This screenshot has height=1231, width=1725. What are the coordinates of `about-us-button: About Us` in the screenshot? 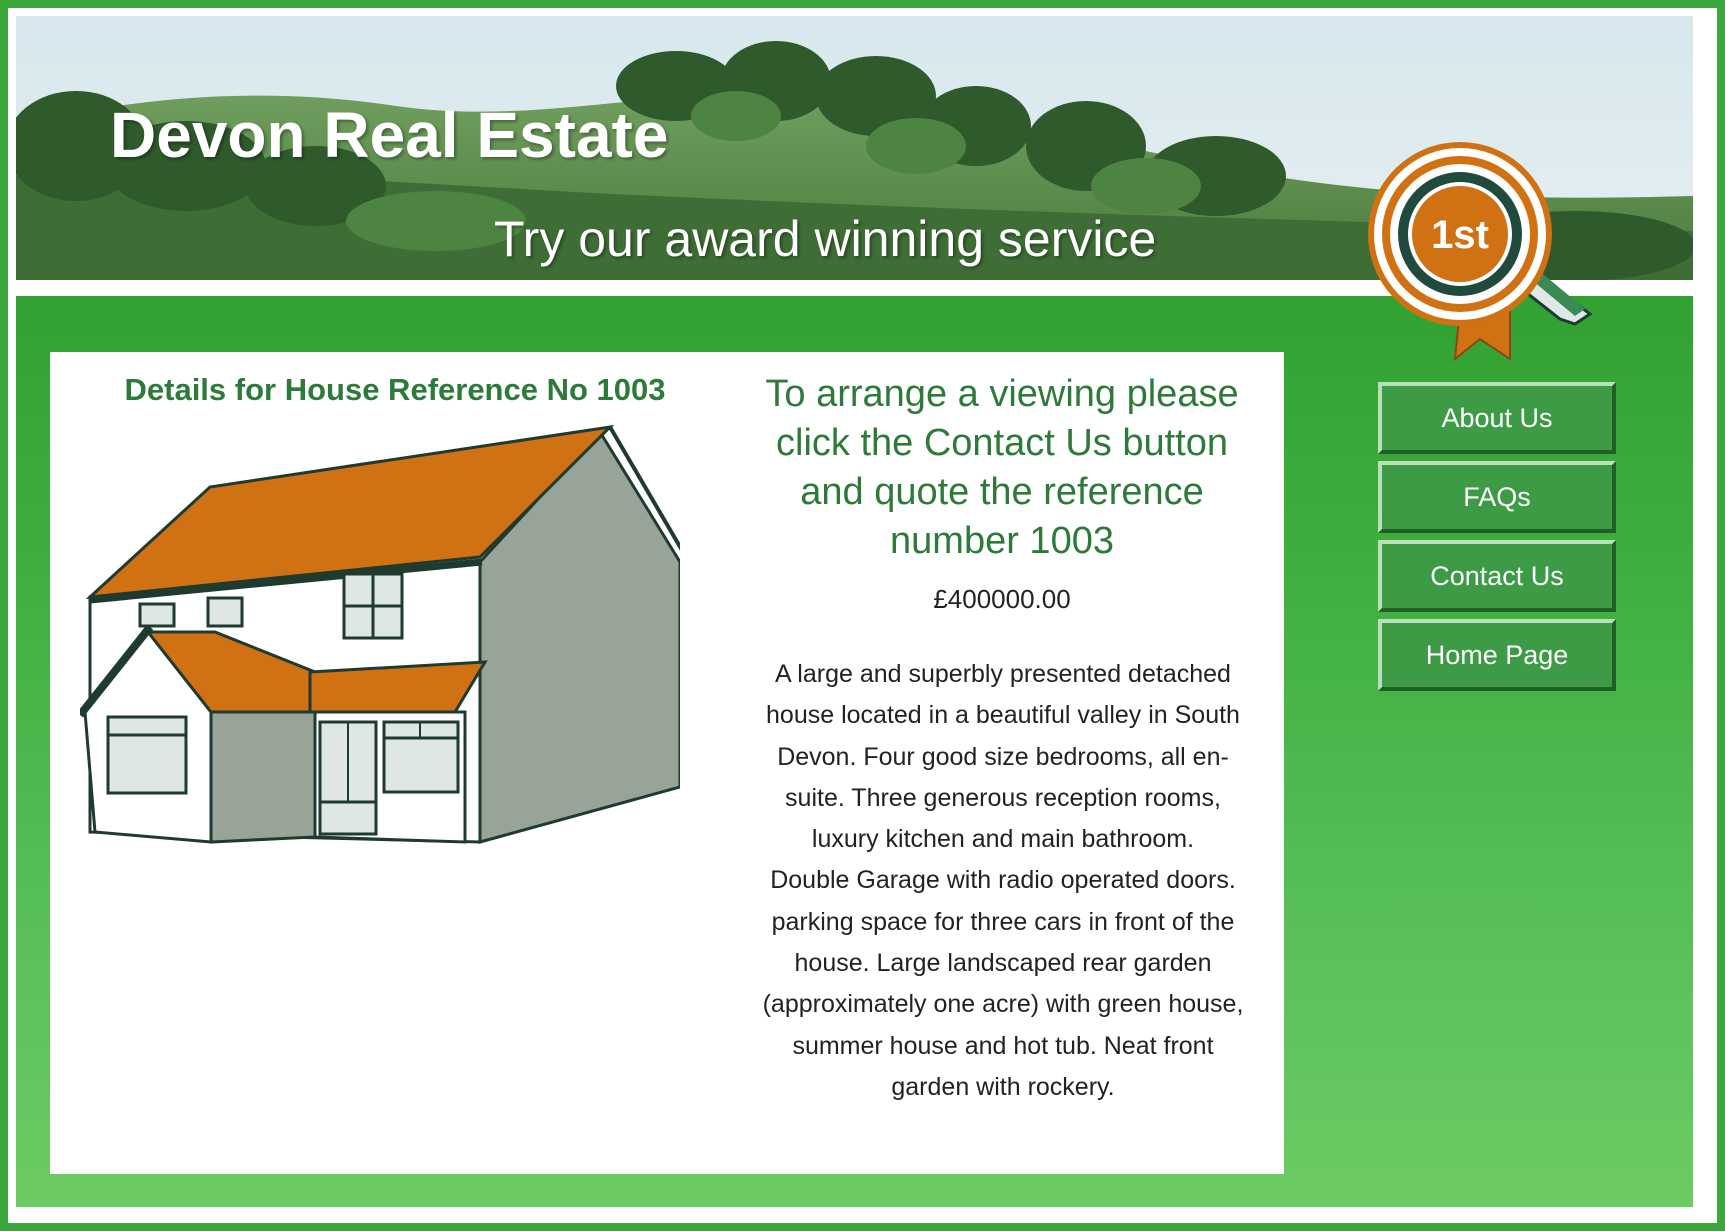 It's located at (1497, 418).